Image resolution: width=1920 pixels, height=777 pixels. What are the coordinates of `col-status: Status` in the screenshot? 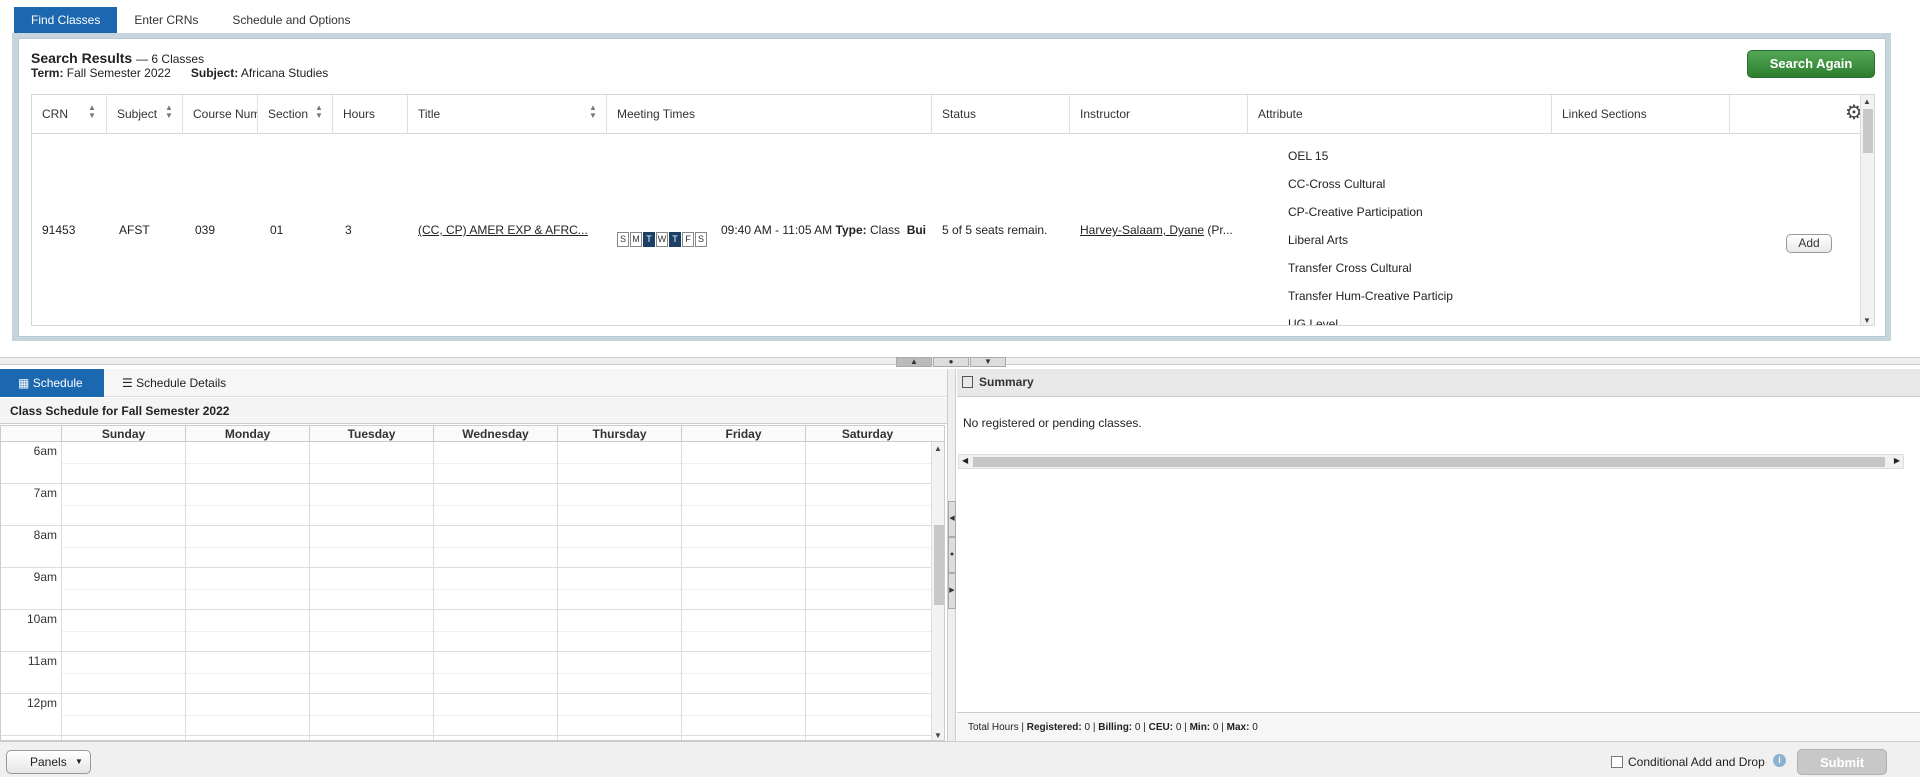 It's located at (1001, 114).